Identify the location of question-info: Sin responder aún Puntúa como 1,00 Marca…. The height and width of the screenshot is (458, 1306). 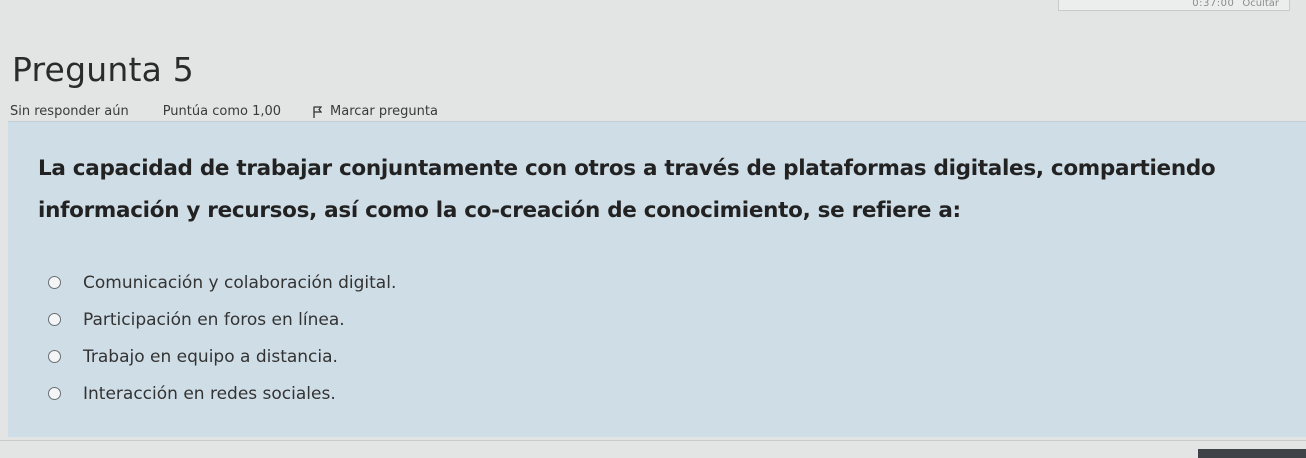
(224, 111).